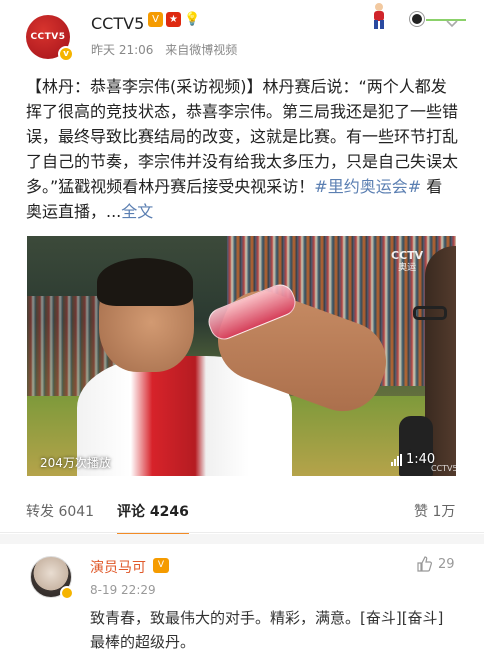 This screenshot has height=662, width=484. What do you see at coordinates (123, 590) in the screenshot?
I see `comment-time: 8-19 22:29` at bounding box center [123, 590].